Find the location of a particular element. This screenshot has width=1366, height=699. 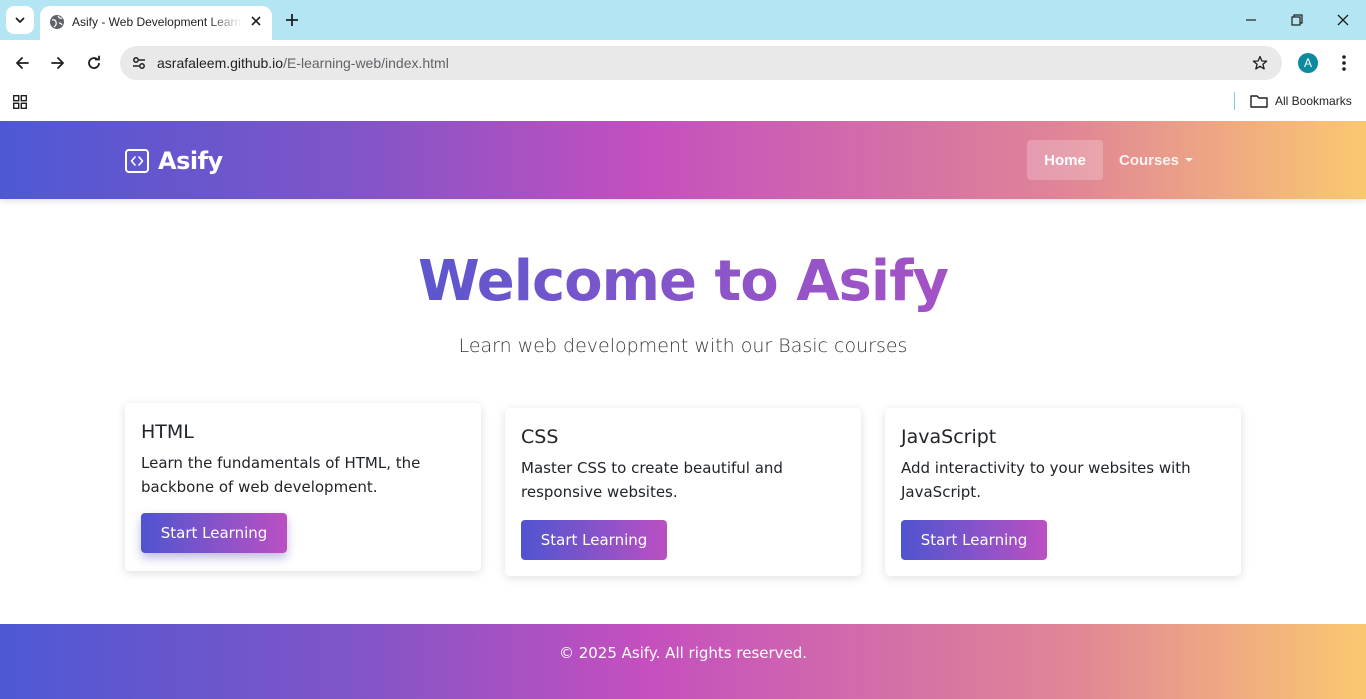

start-learning-button-javascript: Start Learning is located at coordinates (974, 540).